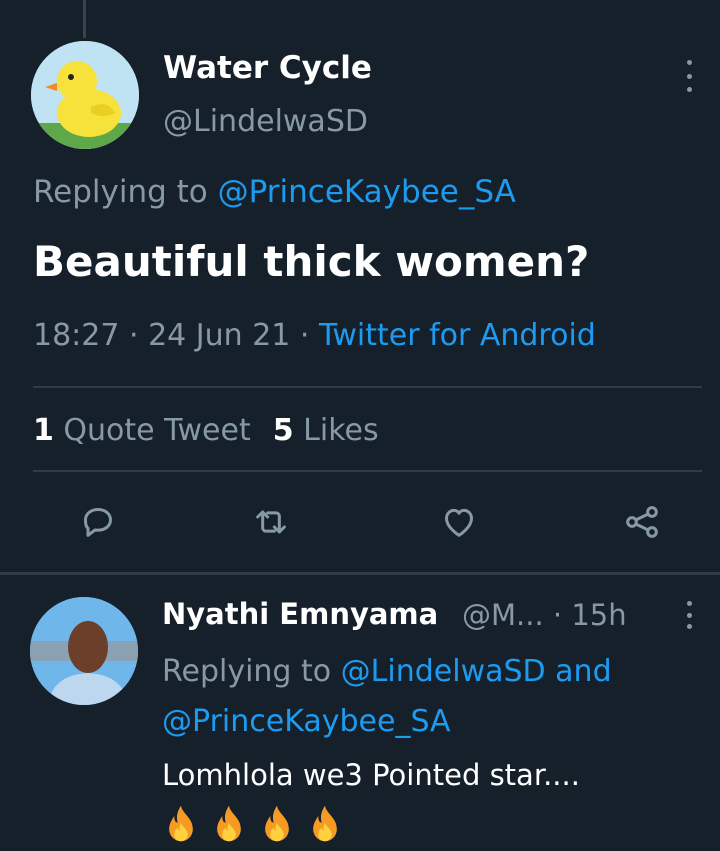 The width and height of the screenshot is (720, 851). I want to click on heart-icon, so click(459, 522).